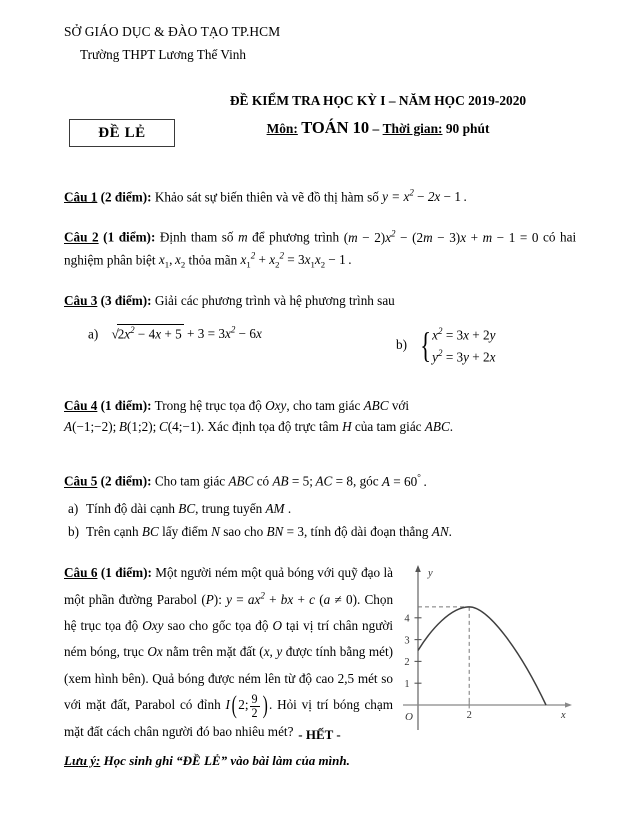  What do you see at coordinates (208, 405) in the screenshot?
I see `question-4-text-a: Trong hệ trục tọa độ` at bounding box center [208, 405].